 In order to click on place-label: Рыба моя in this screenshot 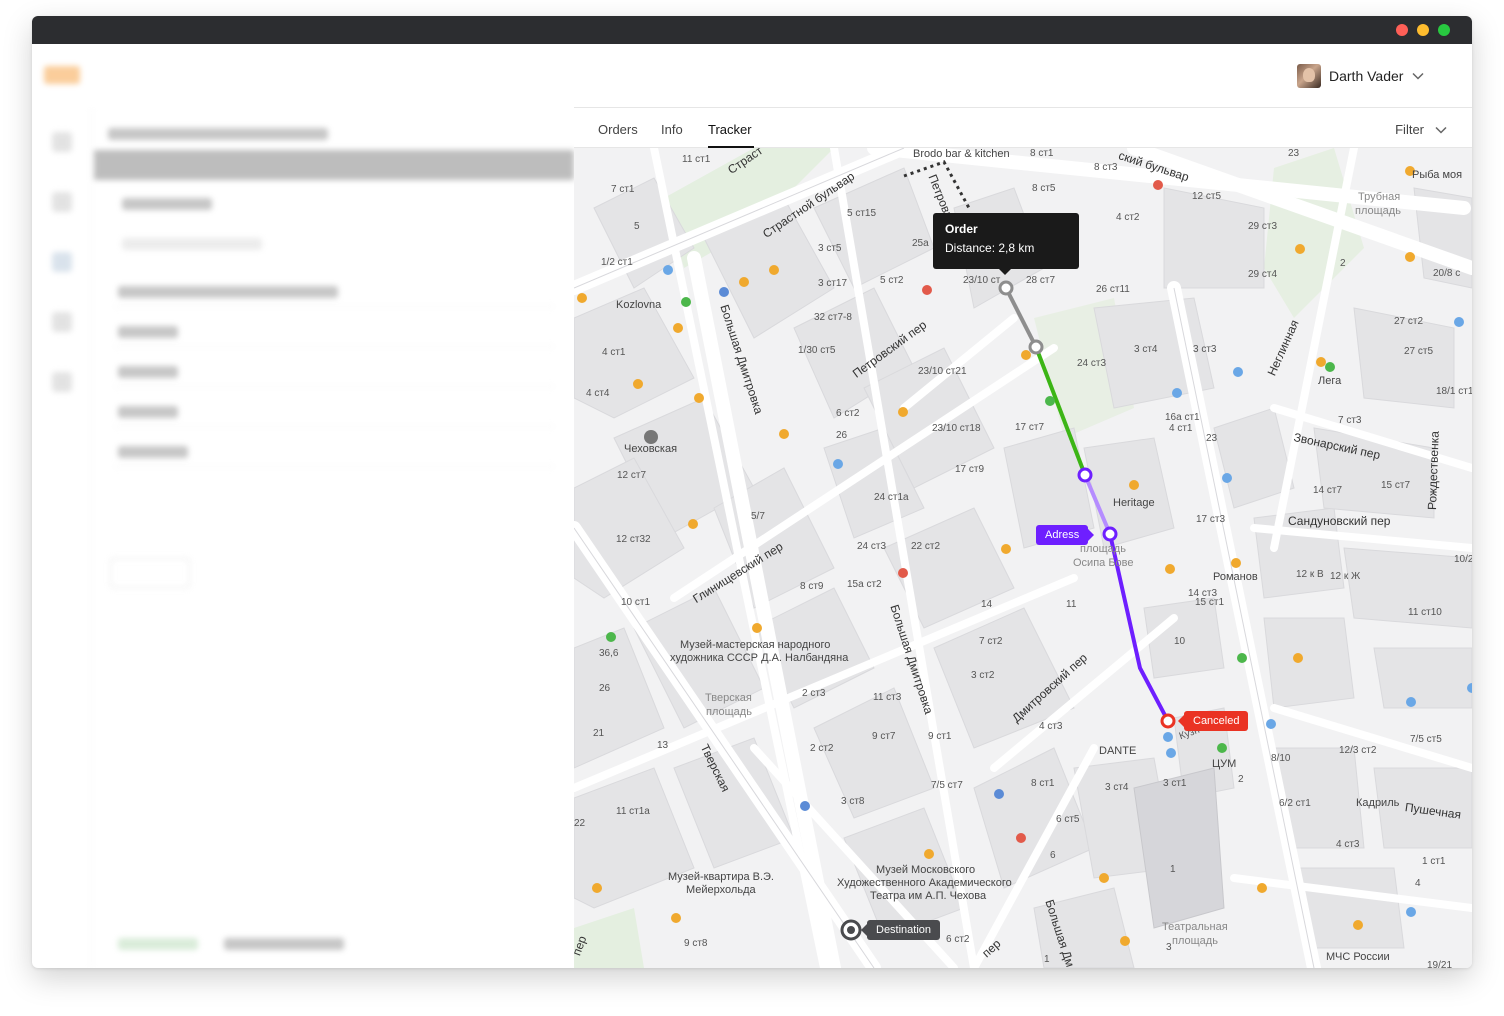, I will do `click(1437, 175)`.